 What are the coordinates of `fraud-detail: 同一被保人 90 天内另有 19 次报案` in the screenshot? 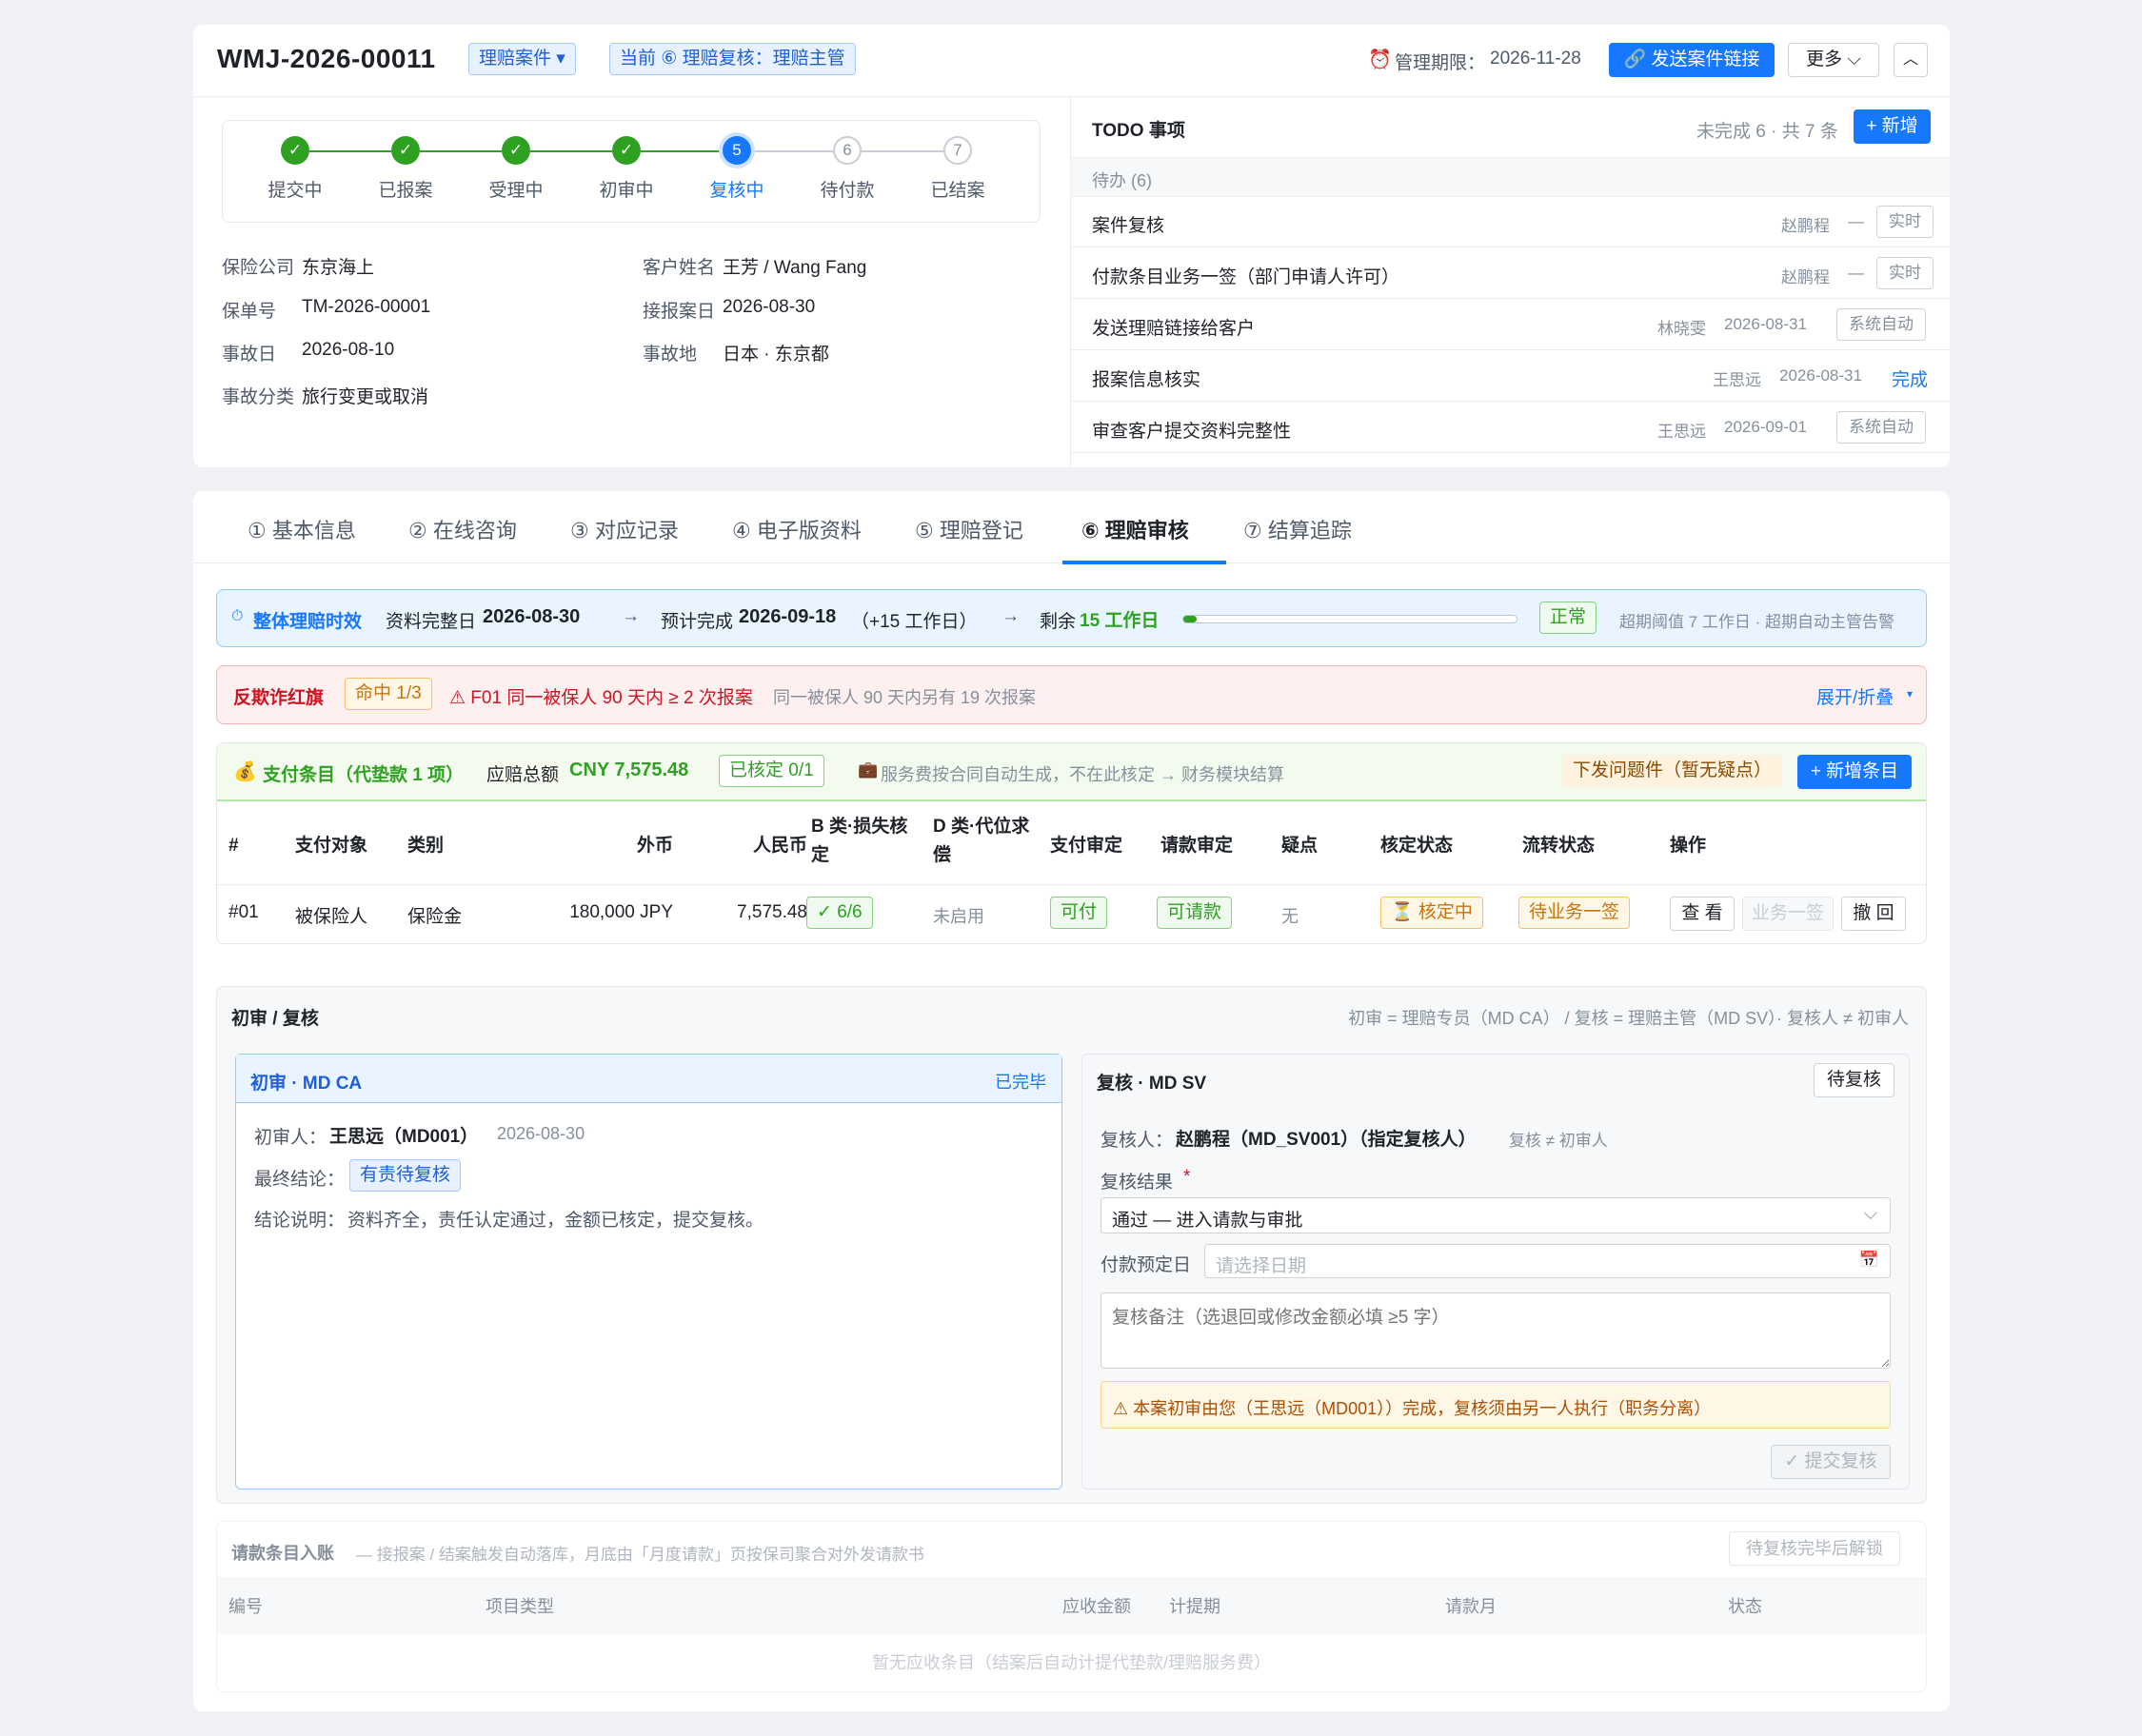 It's located at (905, 697).